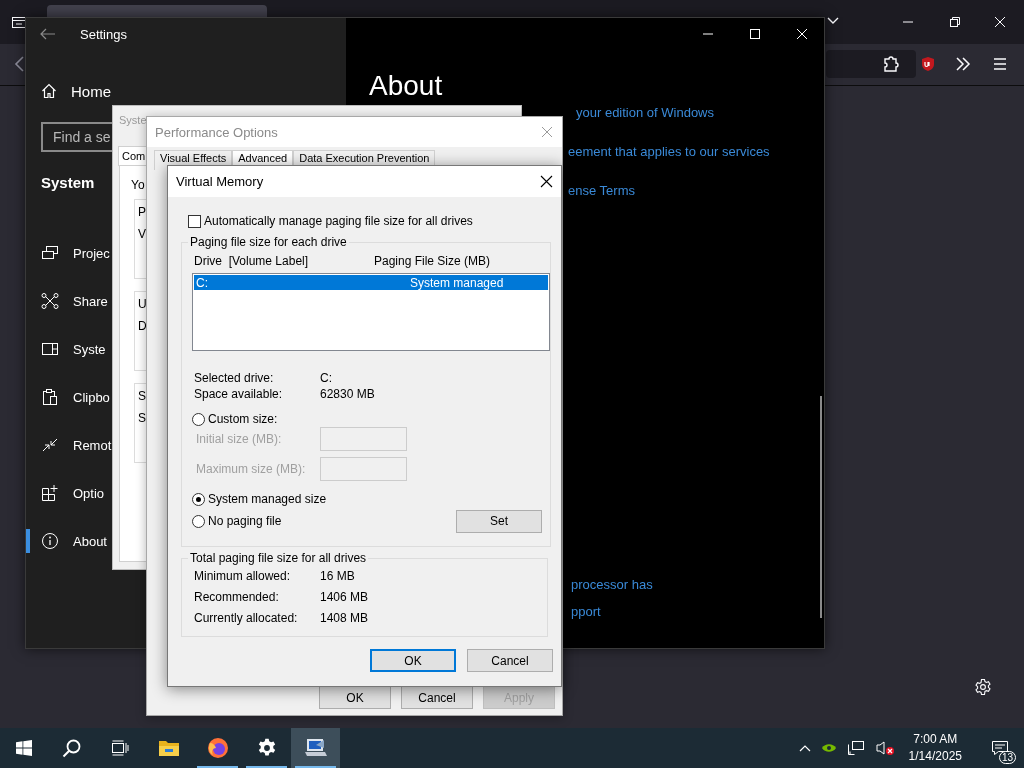 Image resolution: width=1024 pixels, height=768 pixels. I want to click on window-title: Performance Options, so click(216, 132).